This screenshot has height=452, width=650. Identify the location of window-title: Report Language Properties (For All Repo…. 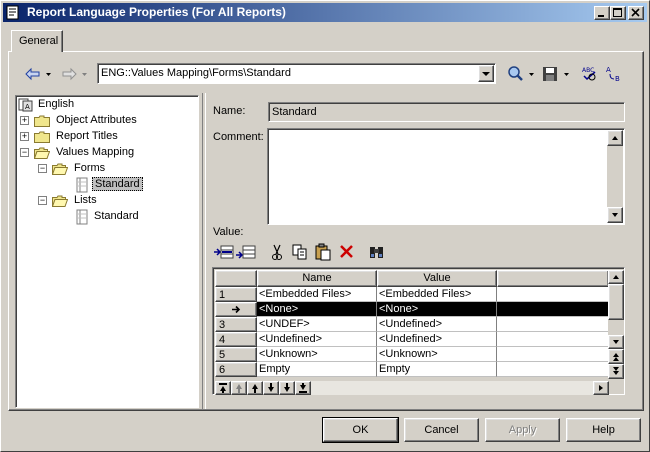
(156, 12).